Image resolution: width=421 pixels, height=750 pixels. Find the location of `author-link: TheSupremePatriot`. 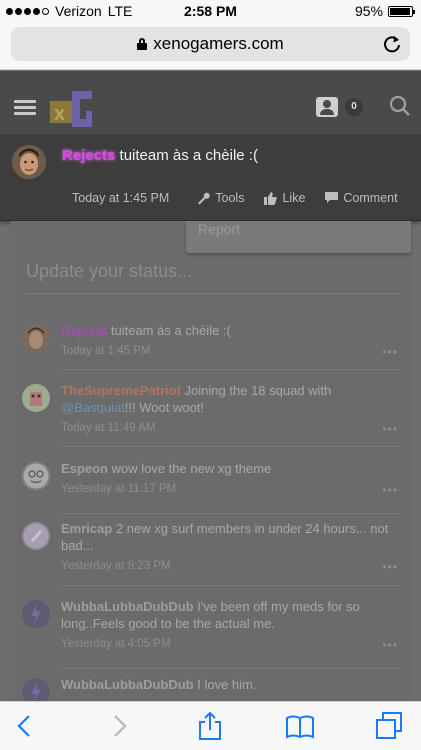

author-link: TheSupremePatriot is located at coordinates (121, 390).